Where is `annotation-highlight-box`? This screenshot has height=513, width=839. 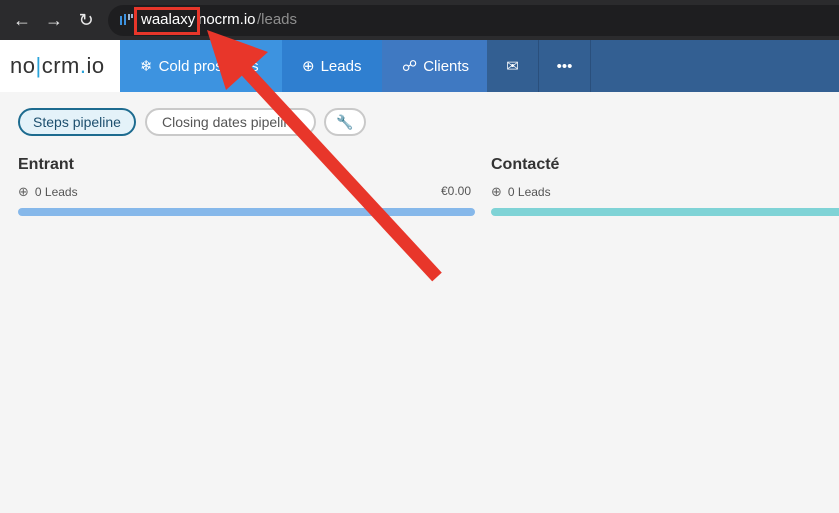 annotation-highlight-box is located at coordinates (167, 21).